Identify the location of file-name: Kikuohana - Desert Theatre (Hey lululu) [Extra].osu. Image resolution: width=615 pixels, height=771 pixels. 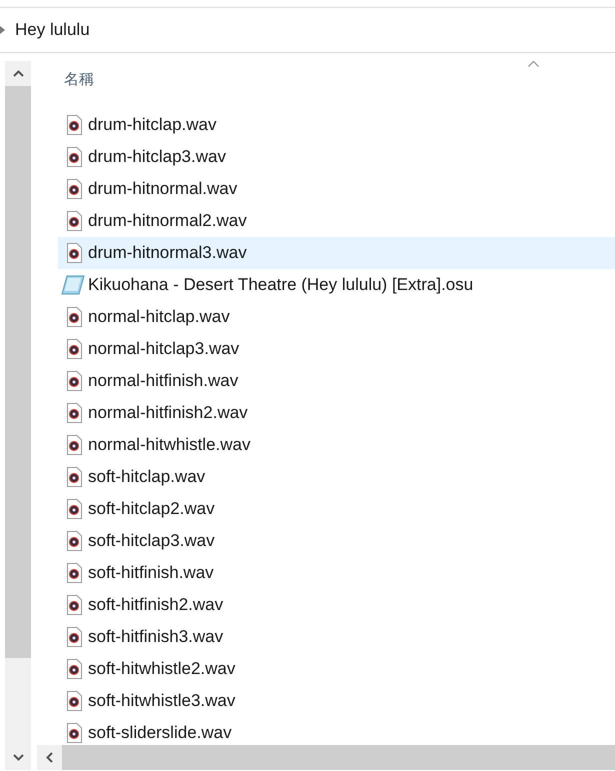
(281, 285).